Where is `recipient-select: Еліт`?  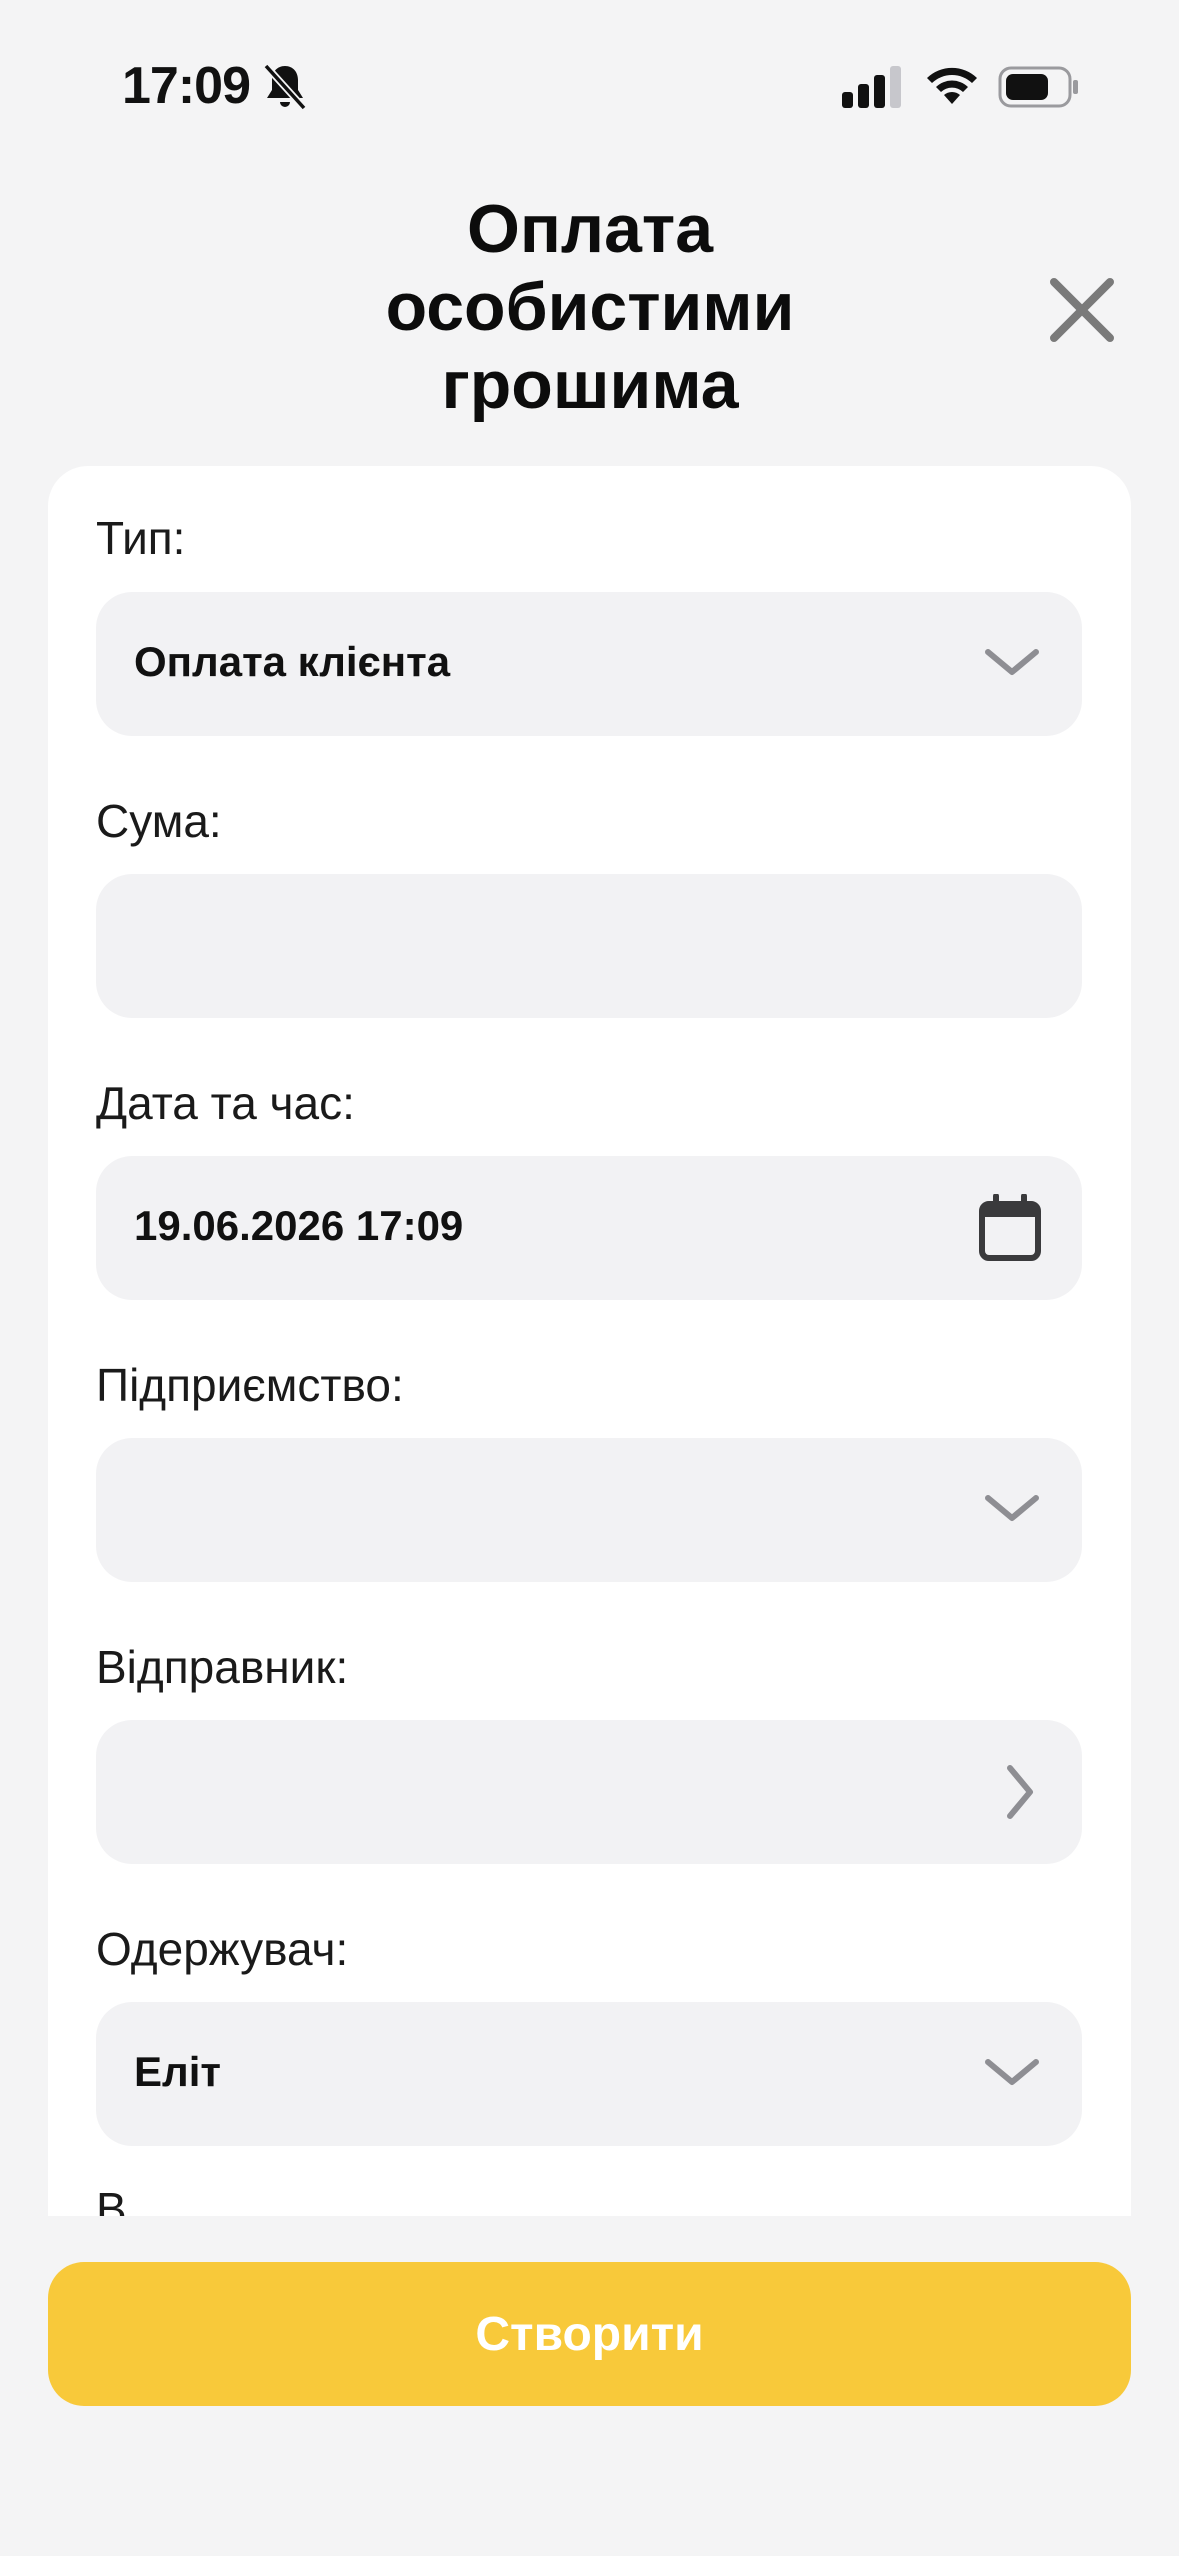
recipient-select: Еліт is located at coordinates (589, 2074).